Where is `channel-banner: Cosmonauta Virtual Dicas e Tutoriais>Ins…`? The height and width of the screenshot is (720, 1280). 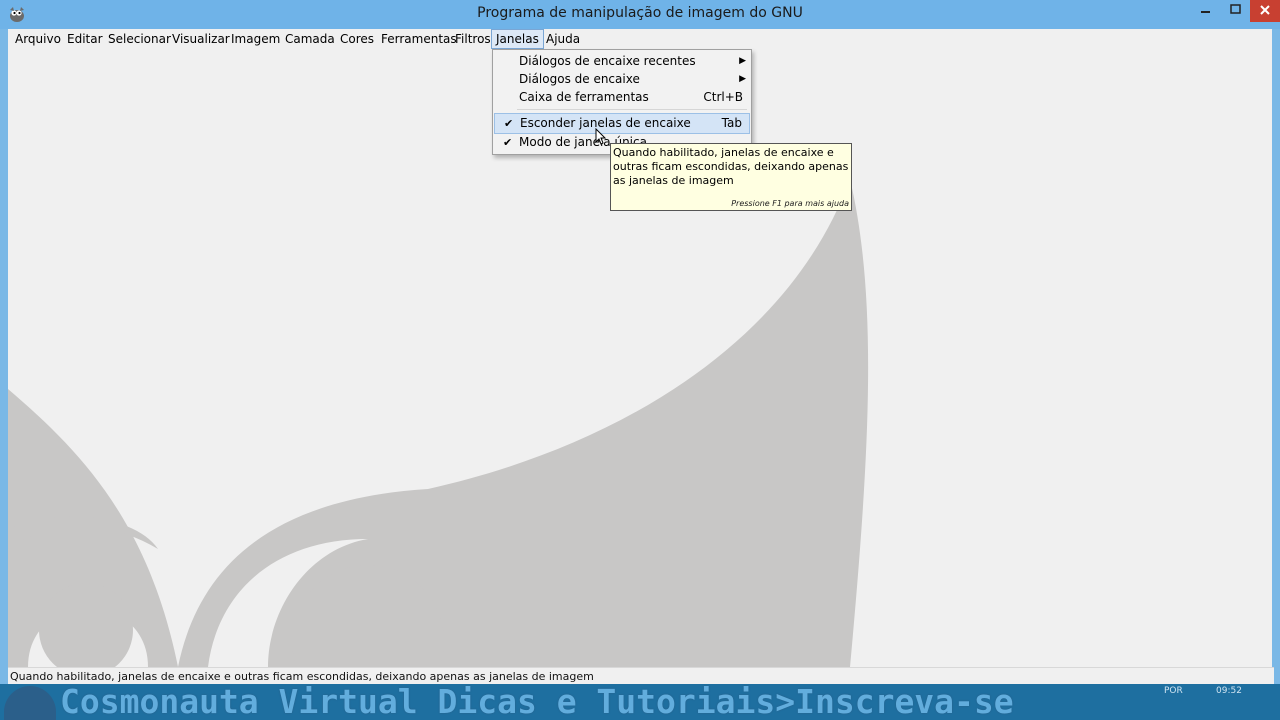
channel-banner: Cosmonauta Virtual Dicas e Tutoriais>Ins… is located at coordinates (537, 702).